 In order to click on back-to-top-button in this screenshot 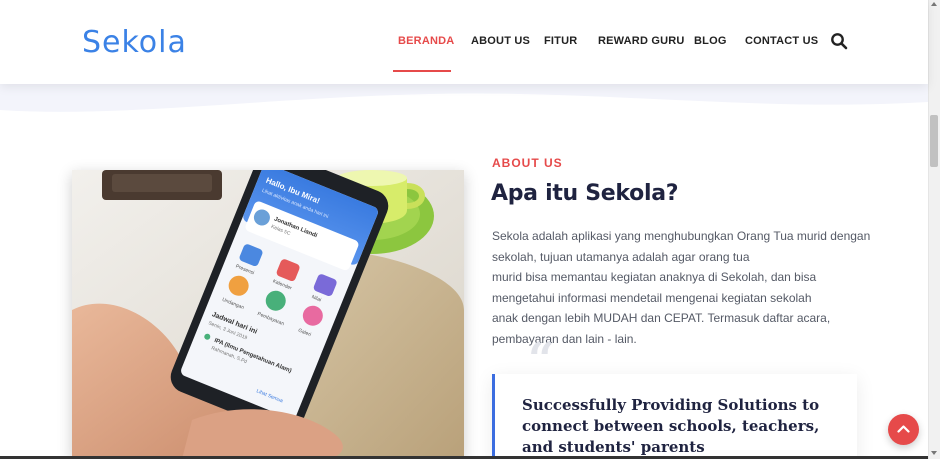, I will do `click(903, 429)`.